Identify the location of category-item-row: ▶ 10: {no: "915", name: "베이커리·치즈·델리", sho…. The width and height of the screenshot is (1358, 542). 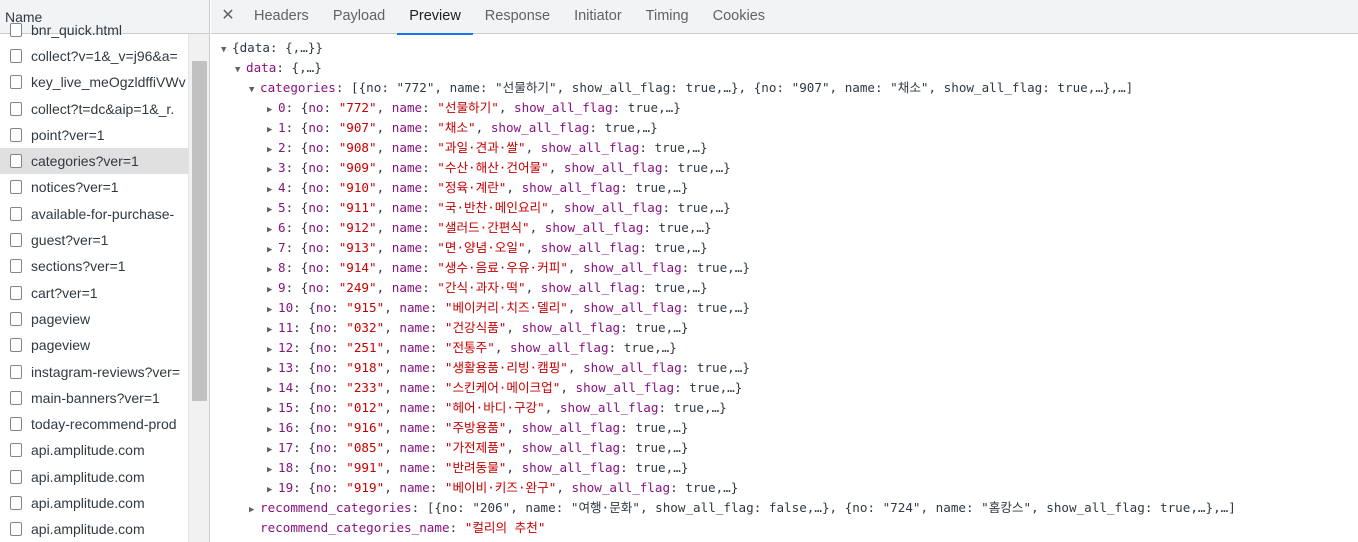
(508, 308).